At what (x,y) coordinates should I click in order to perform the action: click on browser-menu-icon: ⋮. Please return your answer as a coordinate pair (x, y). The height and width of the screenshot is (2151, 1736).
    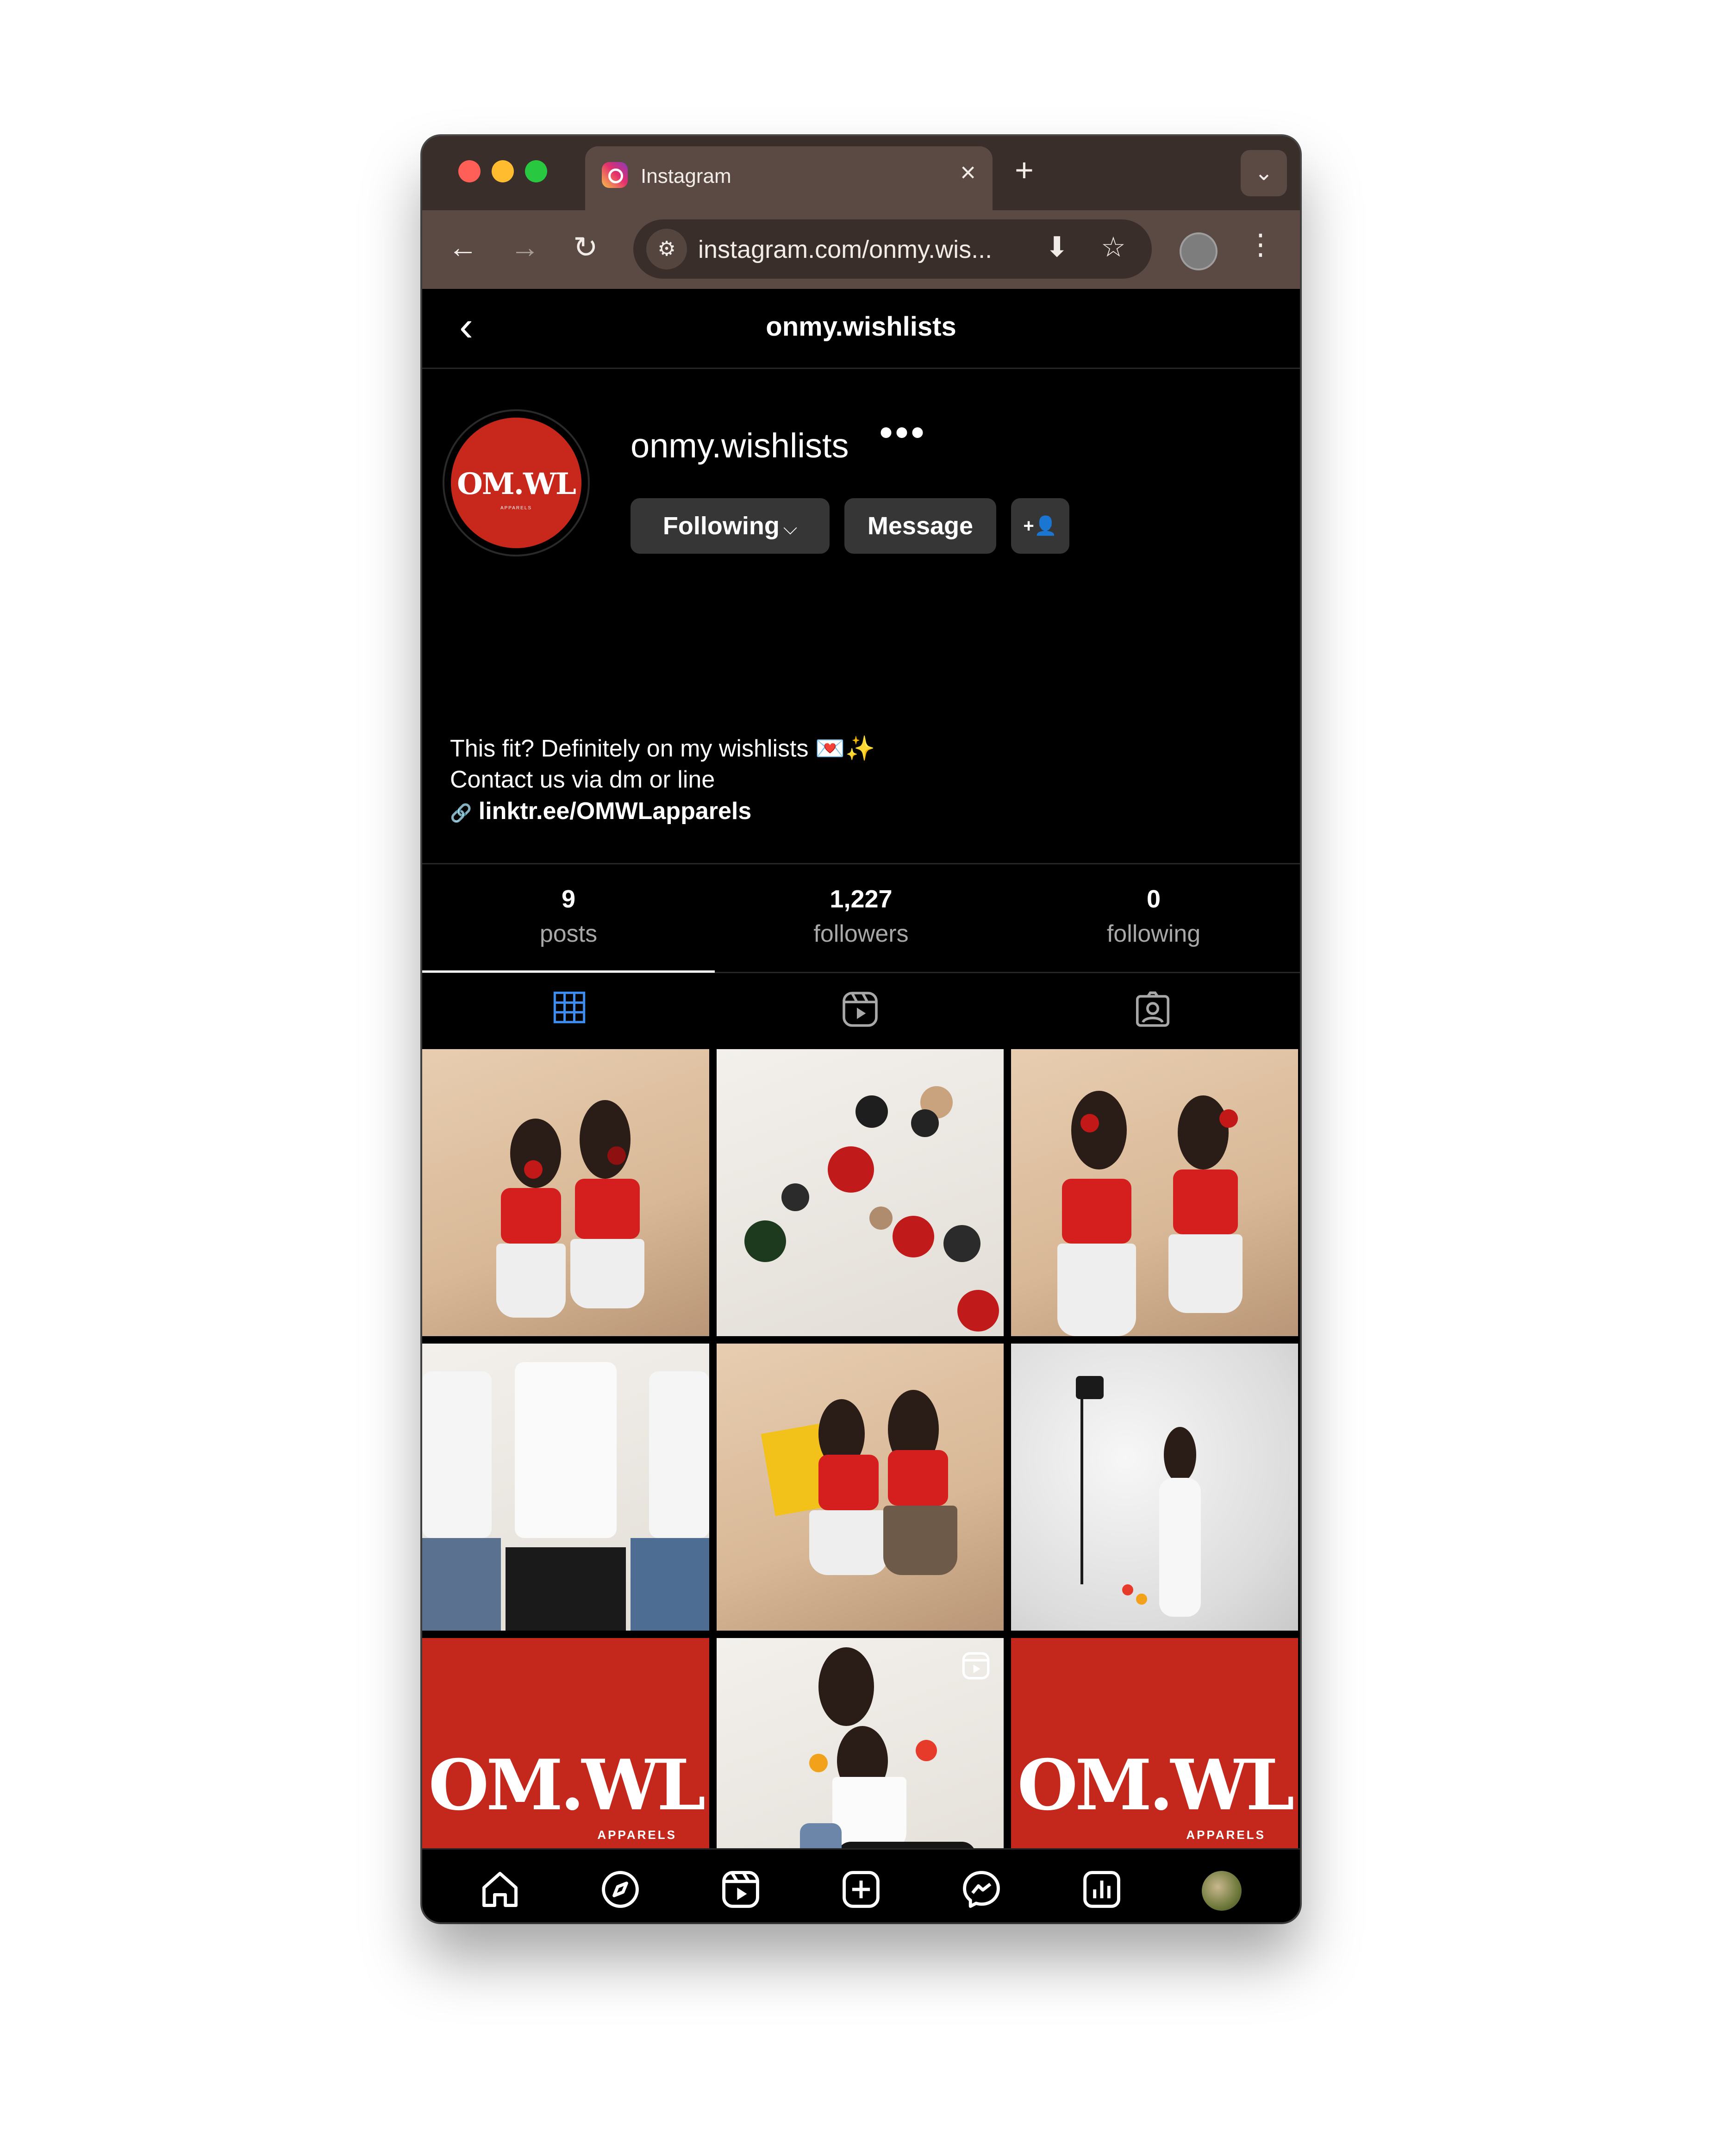
    Looking at the image, I should click on (1260, 245).